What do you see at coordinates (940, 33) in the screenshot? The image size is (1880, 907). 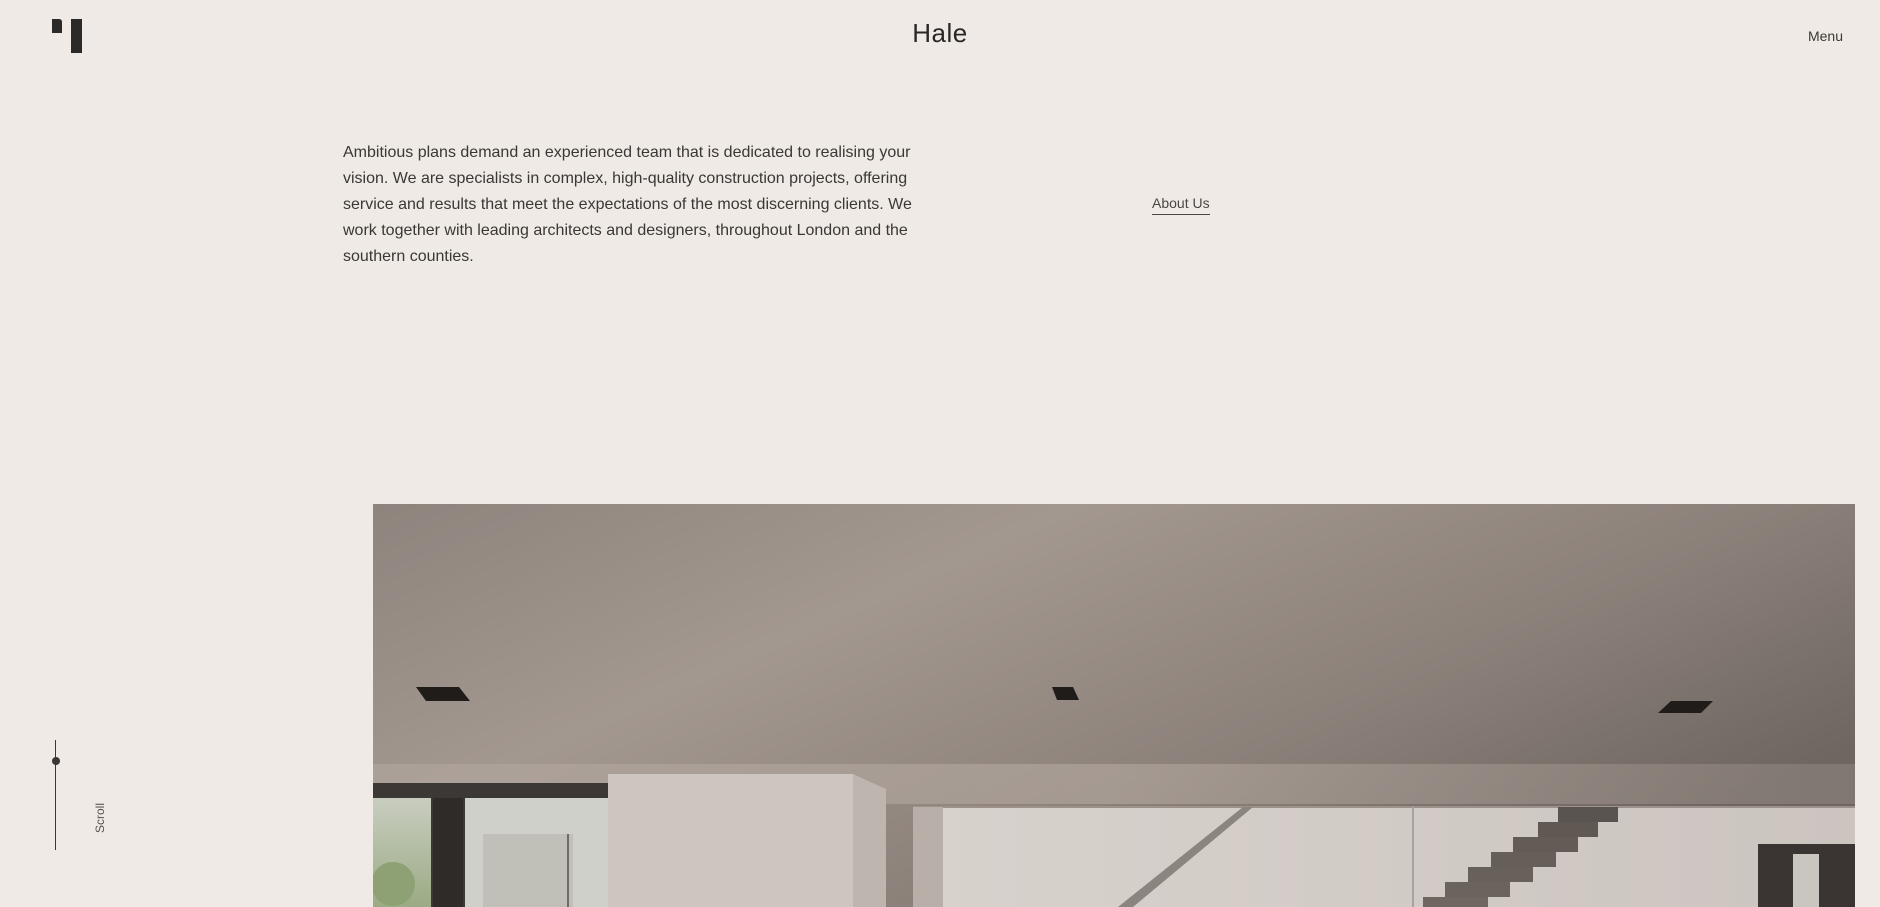 I see `brand-title: Hale` at bounding box center [940, 33].